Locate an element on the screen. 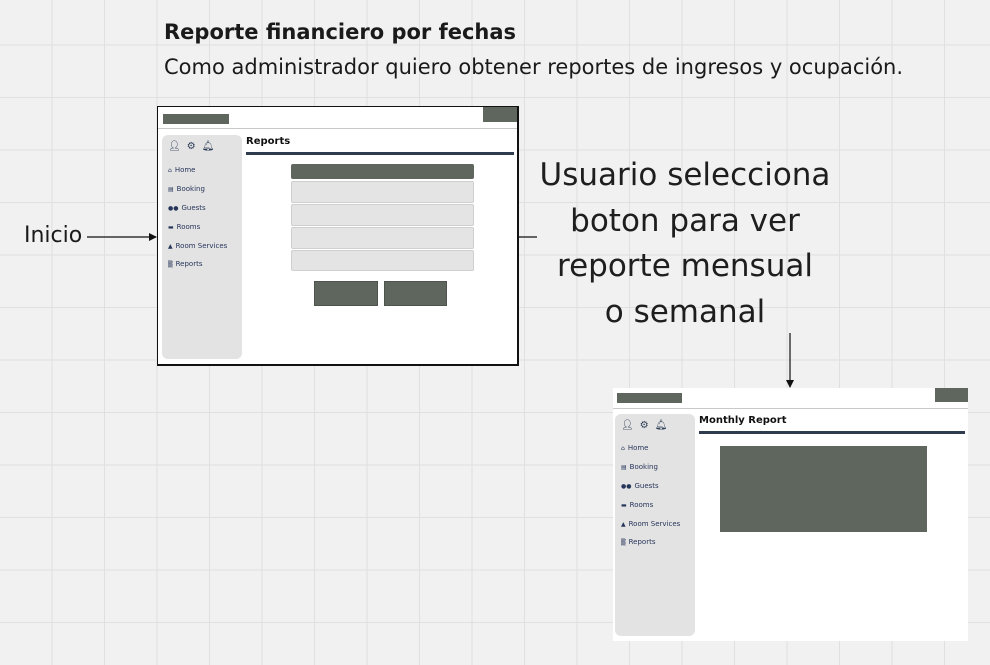 This screenshot has height=665, width=990. flow-note-line: o semanal is located at coordinates (685, 311).